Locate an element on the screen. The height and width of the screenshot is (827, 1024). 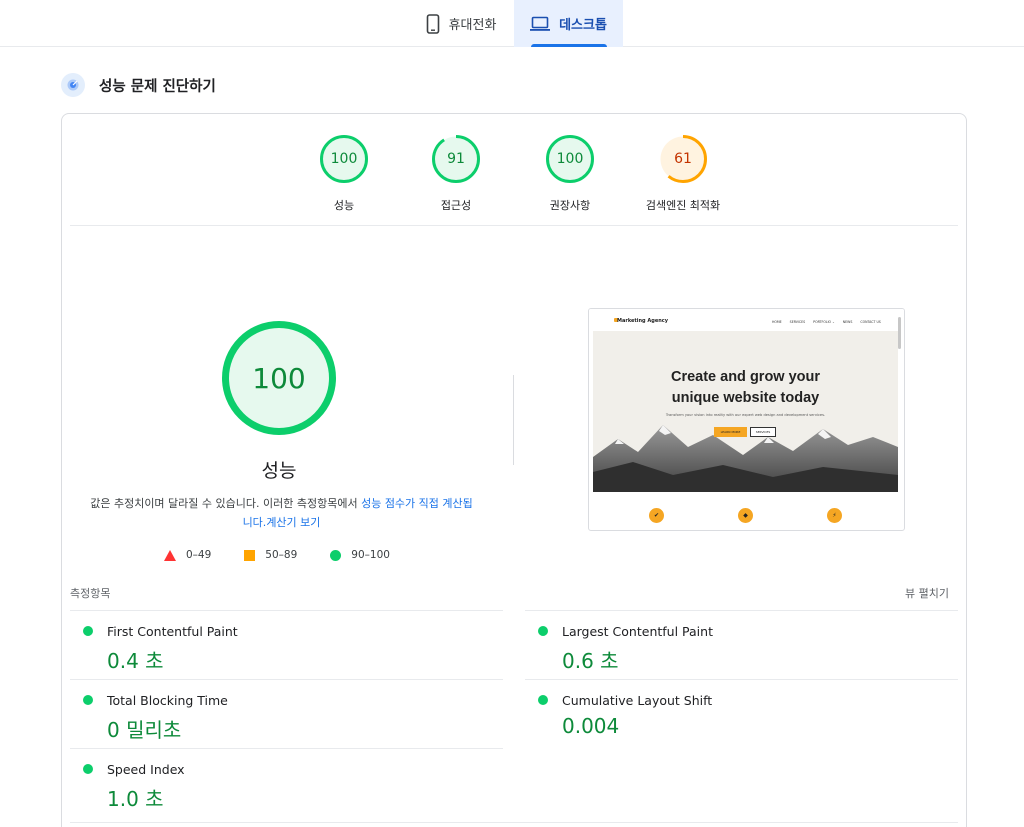
screenshot-scrollbar is located at coordinates (899, 333).